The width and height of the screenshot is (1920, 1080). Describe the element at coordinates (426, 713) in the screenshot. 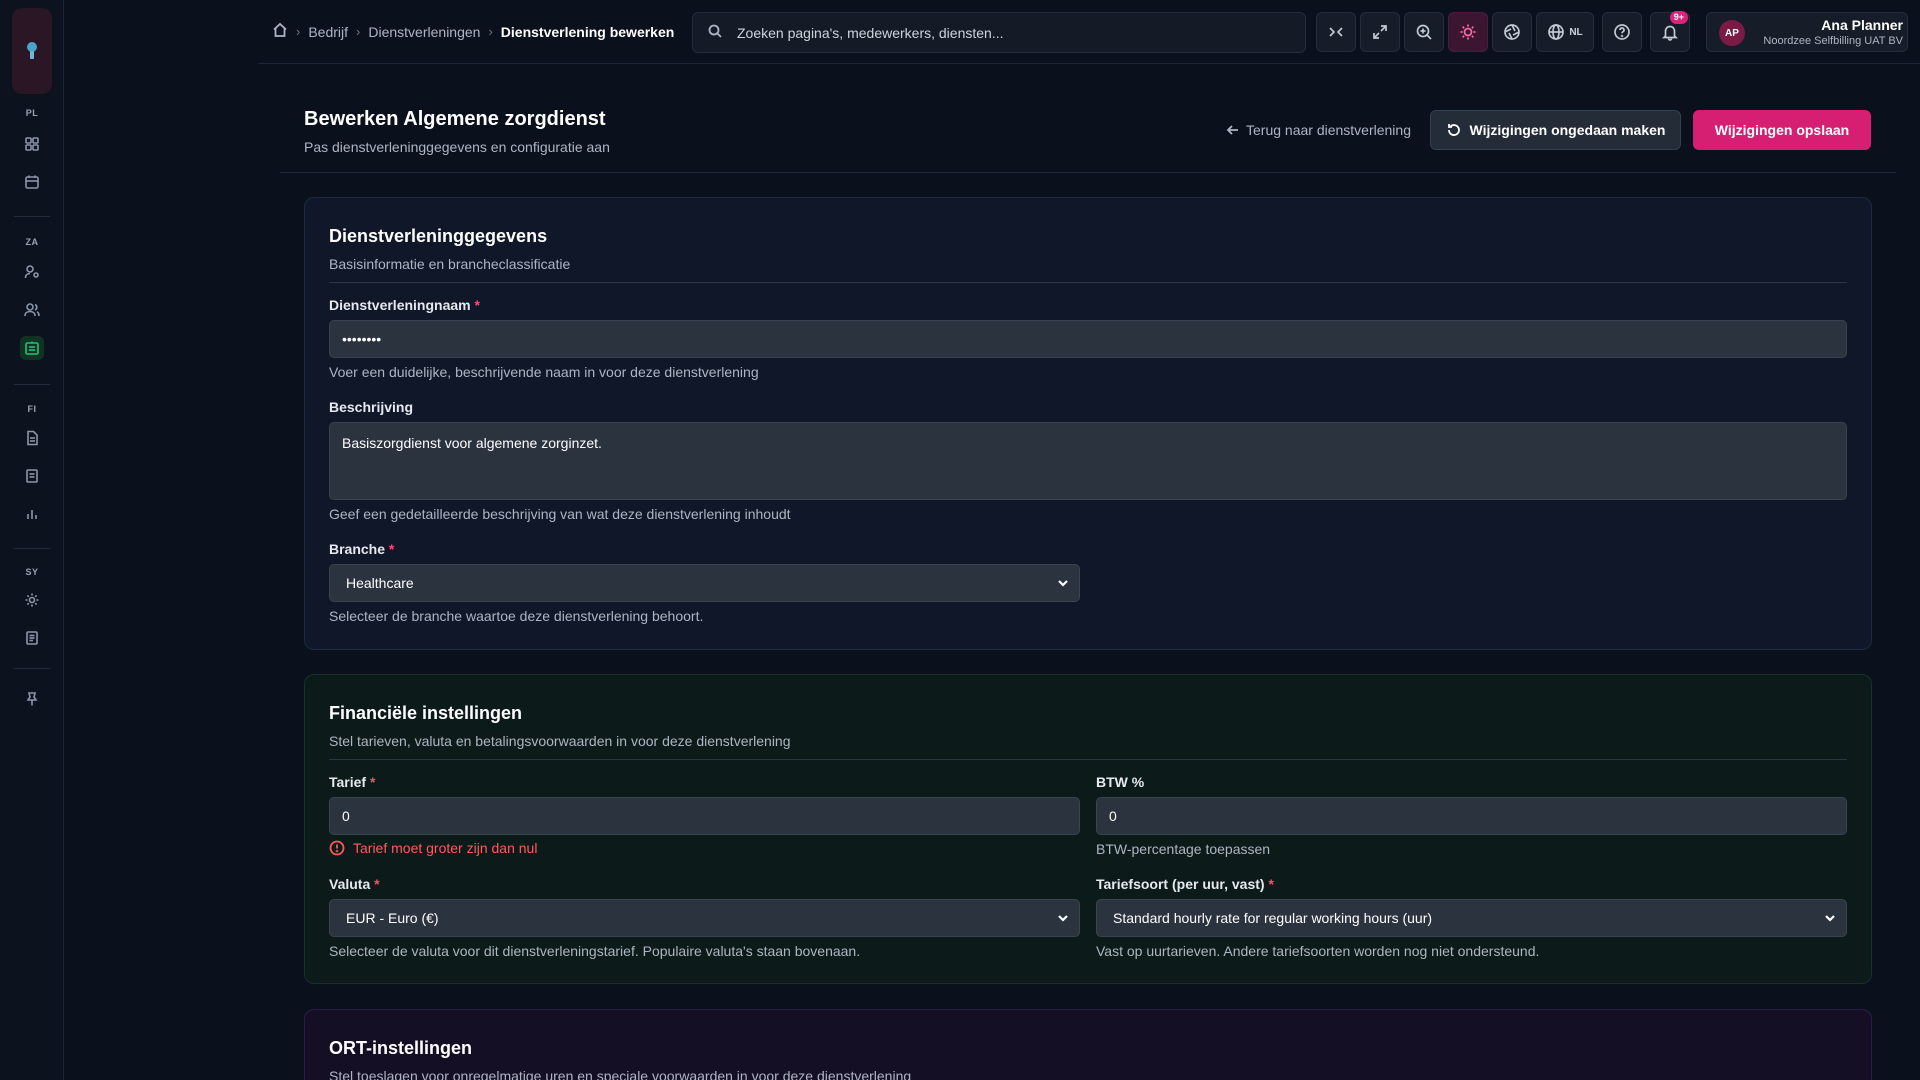

I see `financial-title: Financiële instellingen` at that location.